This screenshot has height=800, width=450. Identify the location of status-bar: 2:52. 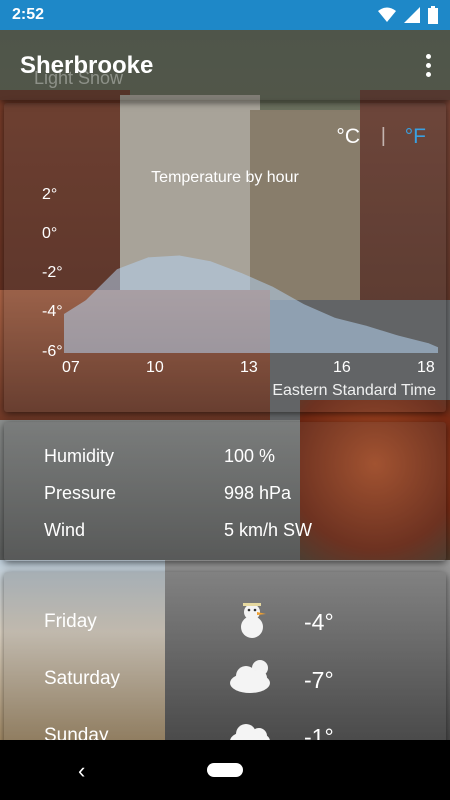
(225, 15).